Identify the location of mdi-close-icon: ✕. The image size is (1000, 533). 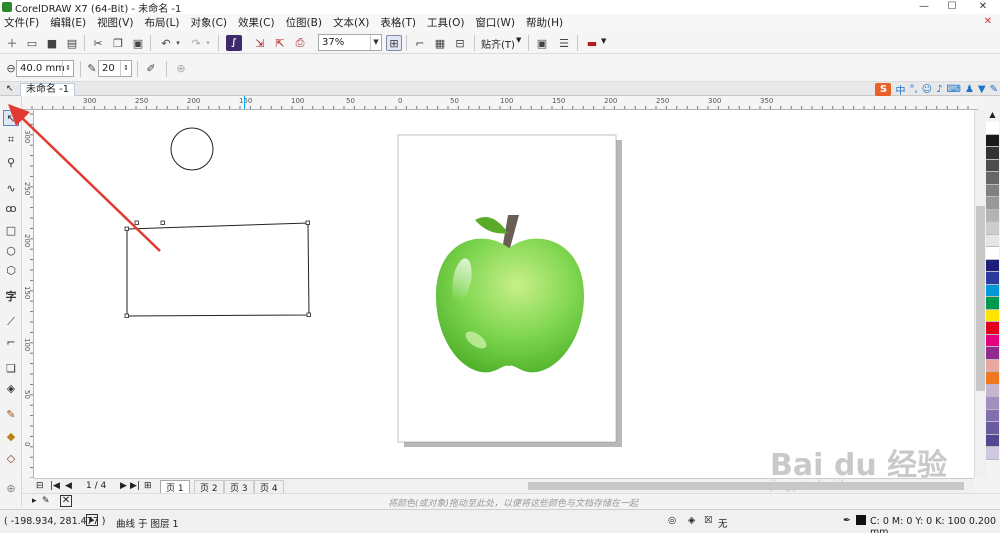
(988, 21).